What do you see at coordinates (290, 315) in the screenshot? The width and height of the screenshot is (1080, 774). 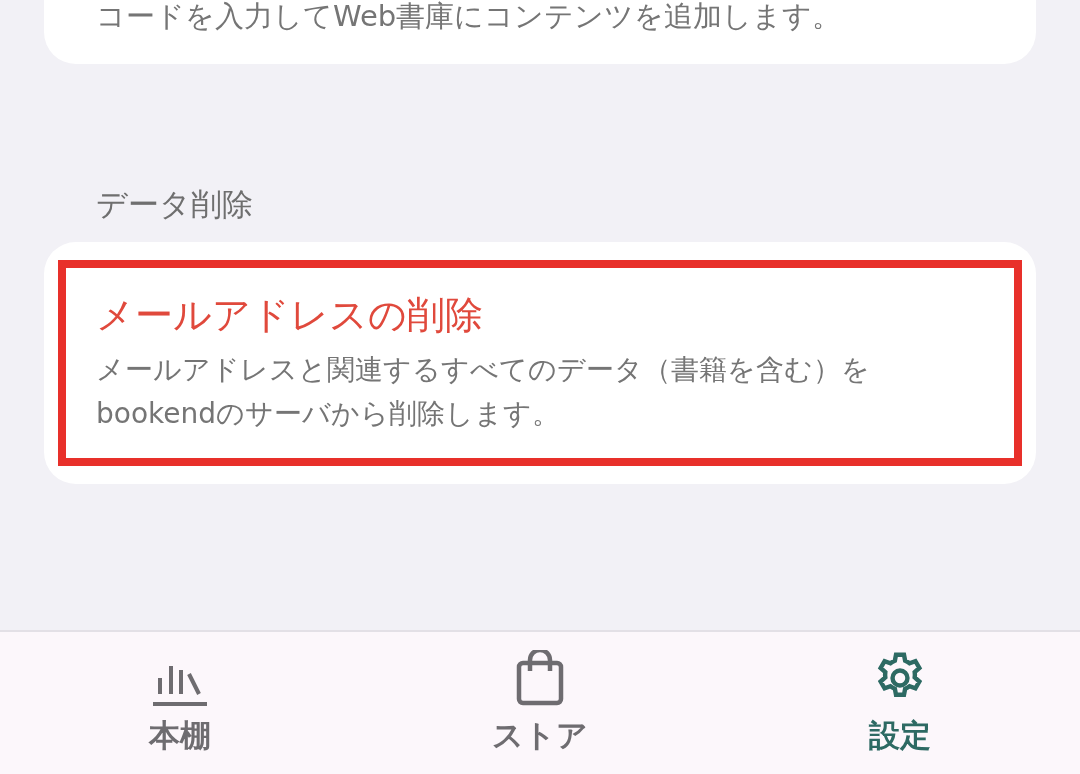 I see `item-title: メールアドレスの削除` at bounding box center [290, 315].